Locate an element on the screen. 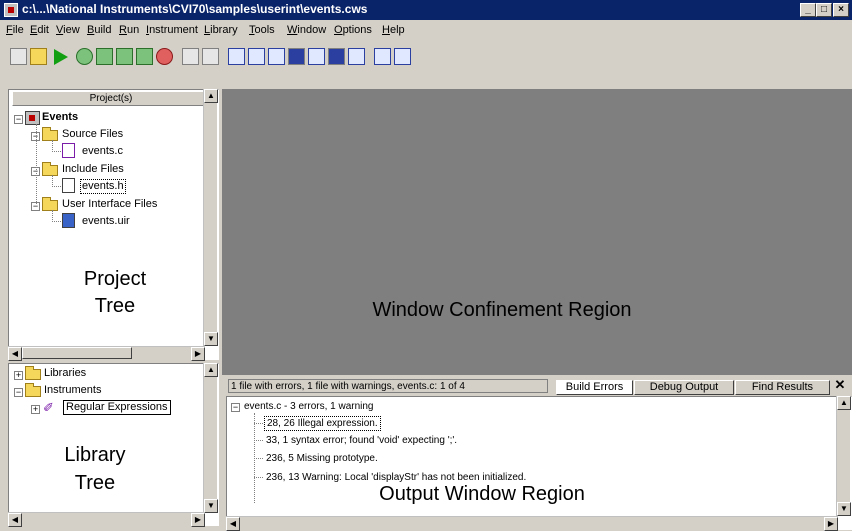 Image resolution: width=852 pixels, height=531 pixels. step-into-icon is located at coordinates (104, 56).